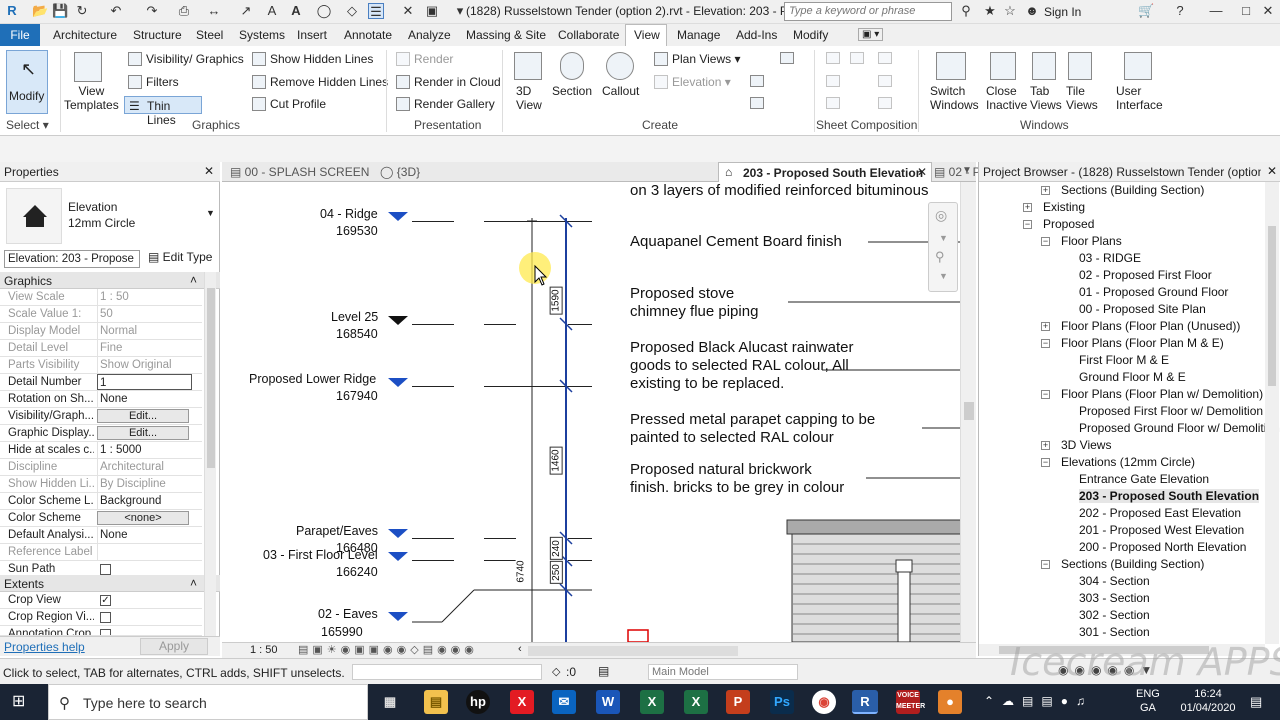  I want to click on measure-icon: ↔, so click(214, 11).